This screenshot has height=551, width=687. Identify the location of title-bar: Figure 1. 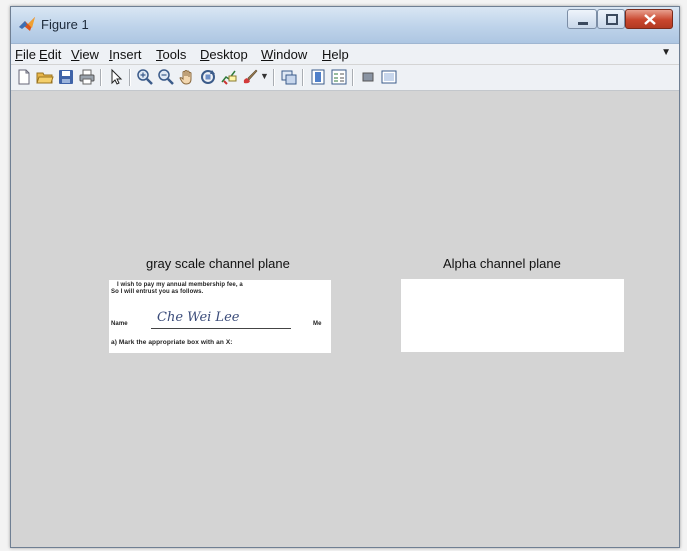
(345, 25).